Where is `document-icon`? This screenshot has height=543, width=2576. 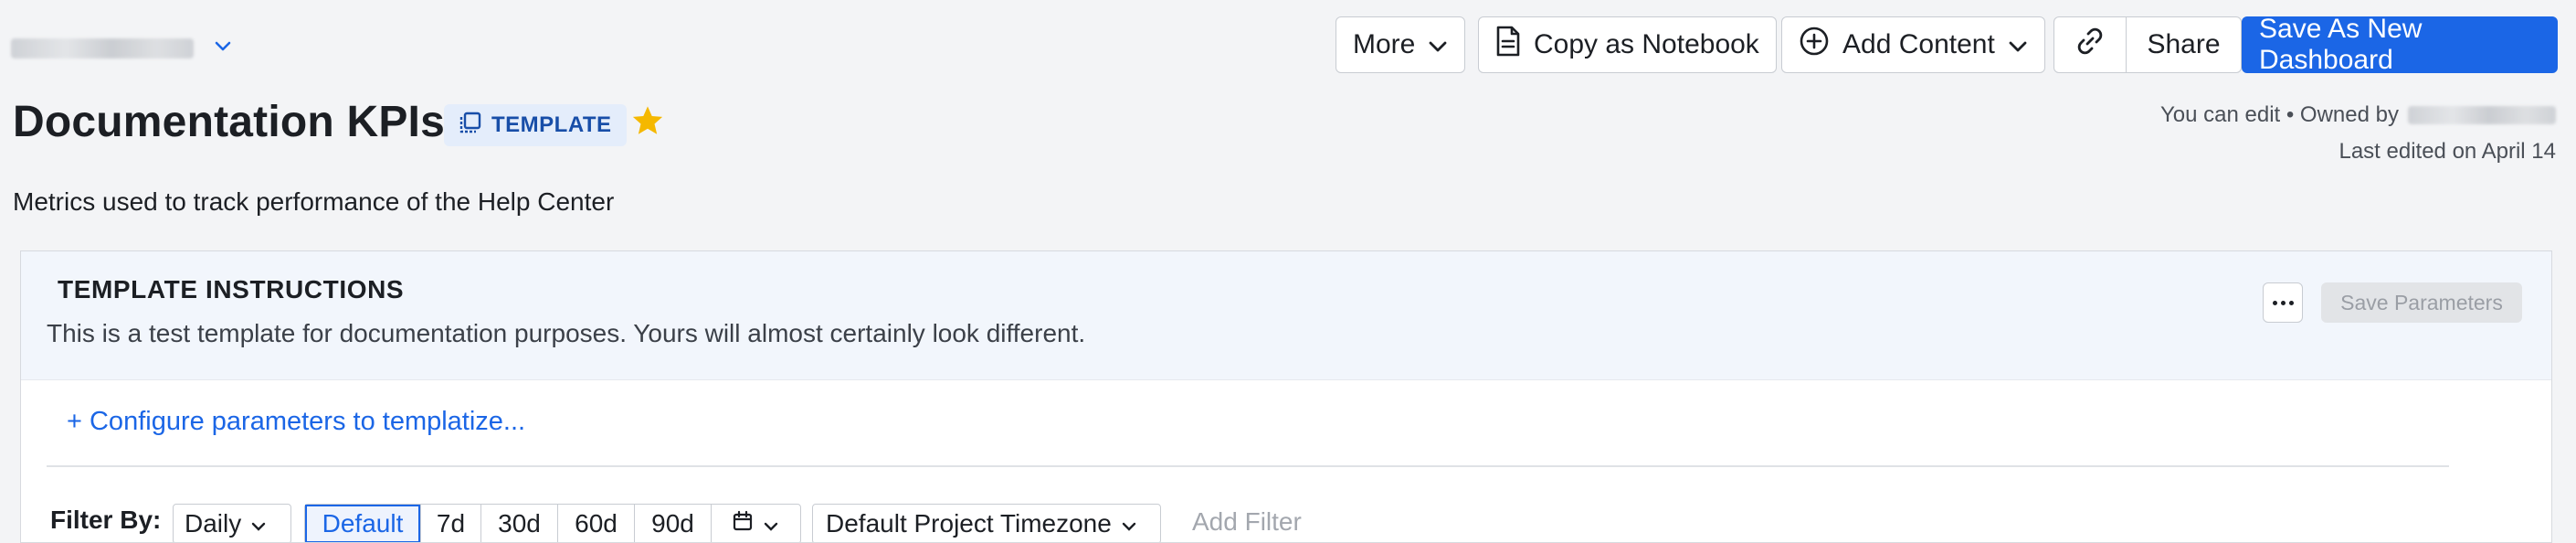
document-icon is located at coordinates (1508, 45).